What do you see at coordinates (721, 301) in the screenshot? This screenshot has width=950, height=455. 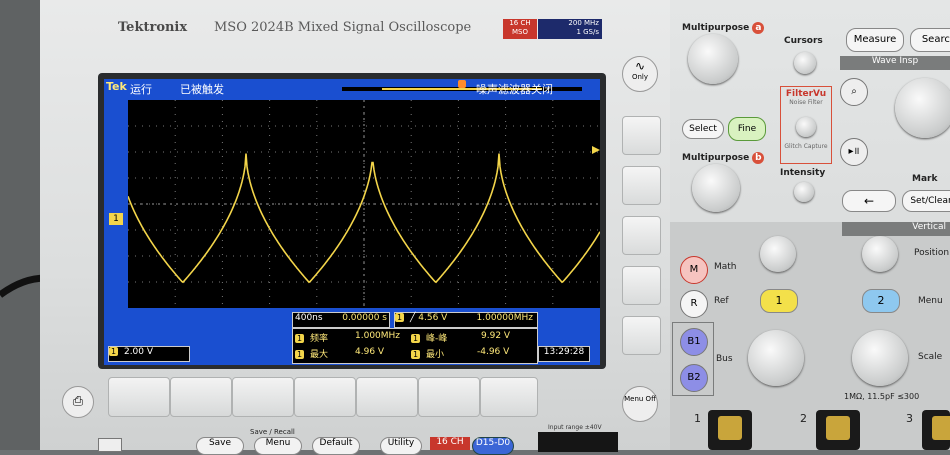 I see `ref-label: Ref` at bounding box center [721, 301].